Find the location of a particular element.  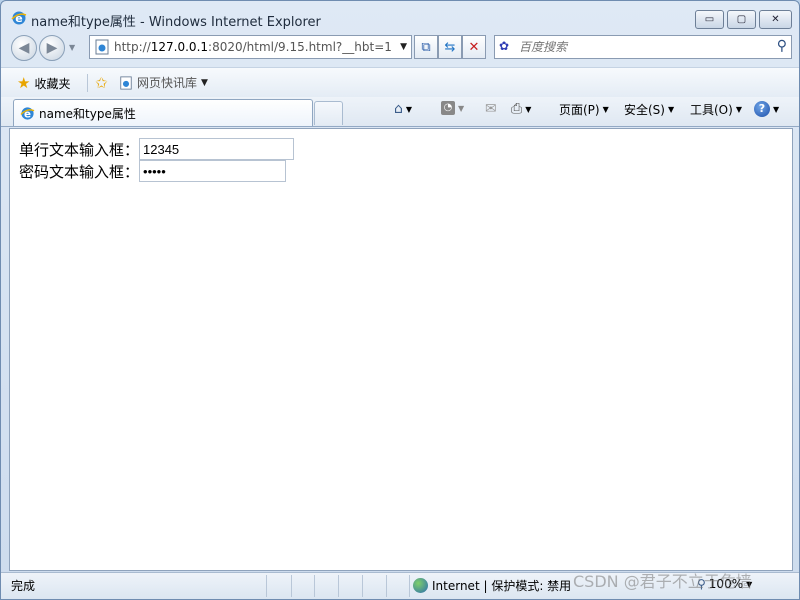

favorites-star-icon: ★ is located at coordinates (24, 83).